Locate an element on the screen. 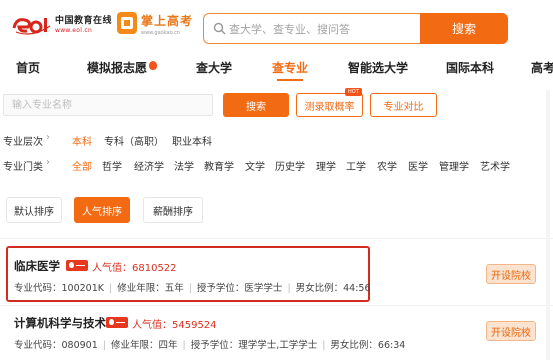 Image resolution: width=553 pixels, height=361 pixels. category-option-literature: 文学 is located at coordinates (255, 165).